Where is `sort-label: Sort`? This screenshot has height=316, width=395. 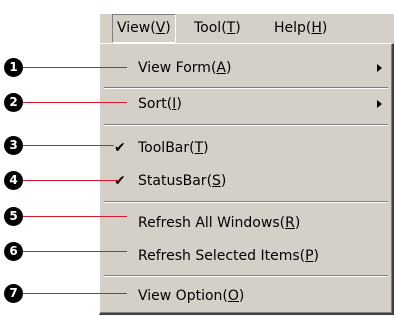 sort-label: Sort is located at coordinates (152, 104).